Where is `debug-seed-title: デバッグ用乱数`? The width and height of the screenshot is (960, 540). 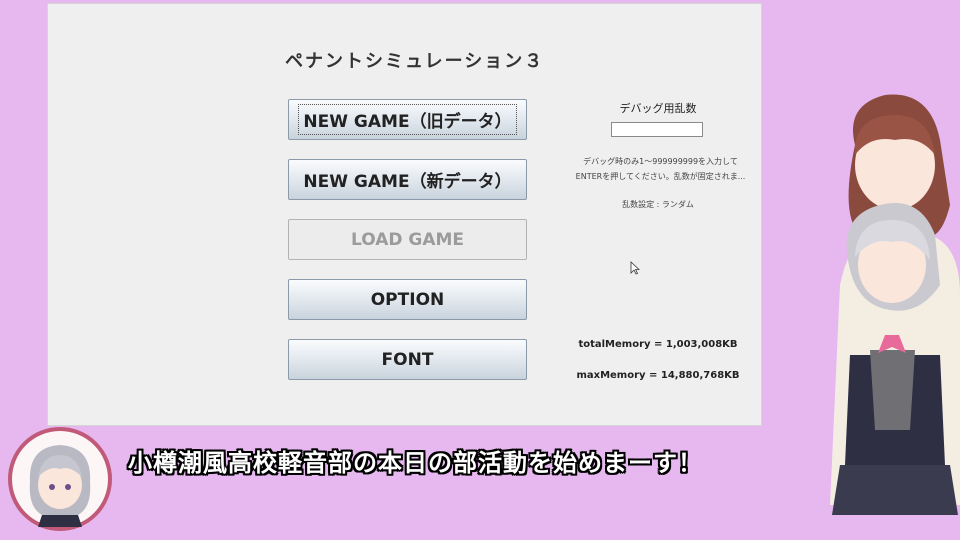
debug-seed-title: デバッグ用乱数 is located at coordinates (658, 108).